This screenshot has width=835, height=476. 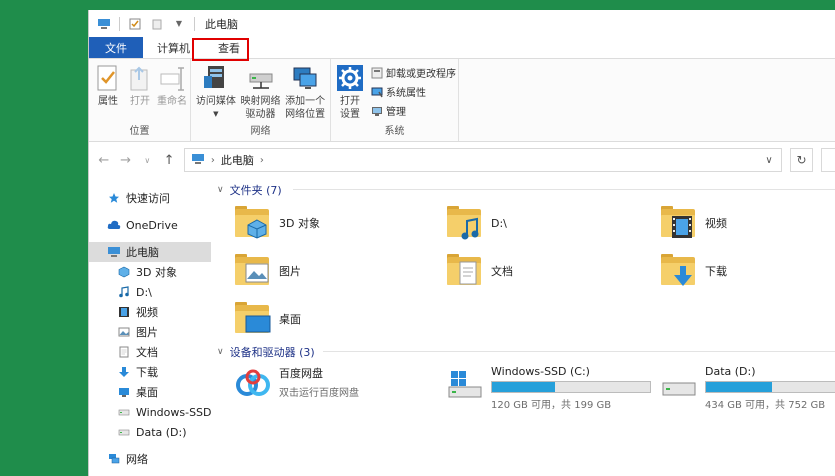 I want to click on open-icon, so click(x=140, y=78).